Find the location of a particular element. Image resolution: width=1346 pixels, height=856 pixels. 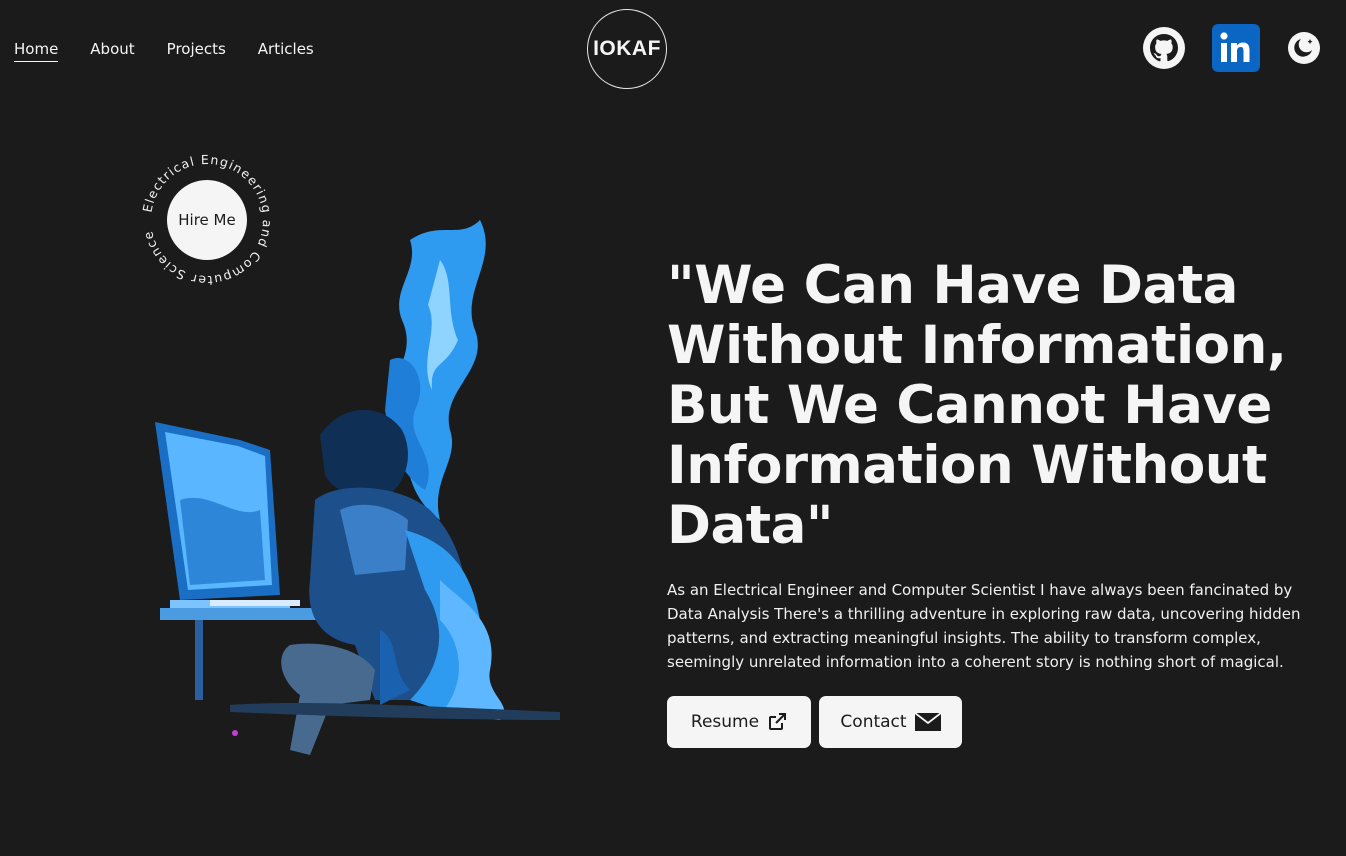

hero-actions: Resume Contact is located at coordinates (814, 722).